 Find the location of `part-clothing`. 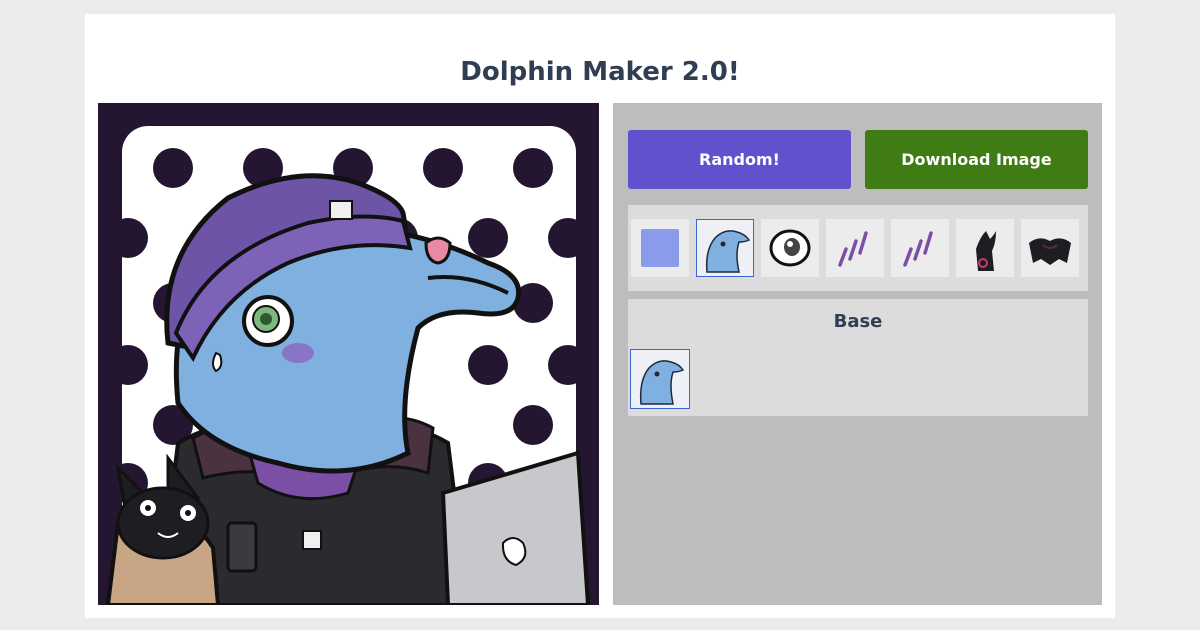

part-clothing is located at coordinates (1050, 248).